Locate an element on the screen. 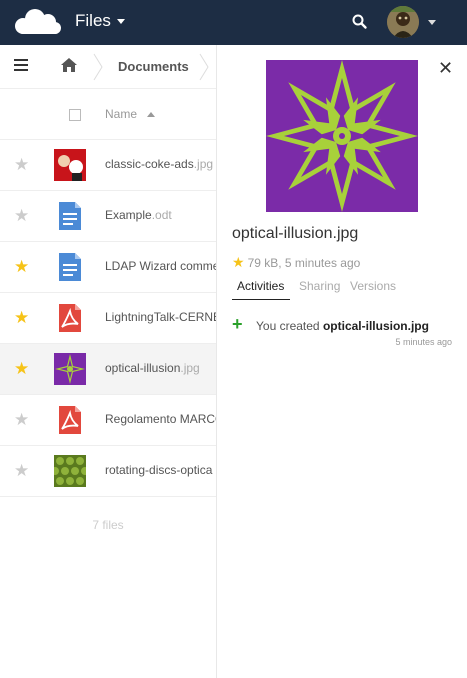 The image size is (467, 678). activity-file-link: optical-illusion.jpg is located at coordinates (376, 326).